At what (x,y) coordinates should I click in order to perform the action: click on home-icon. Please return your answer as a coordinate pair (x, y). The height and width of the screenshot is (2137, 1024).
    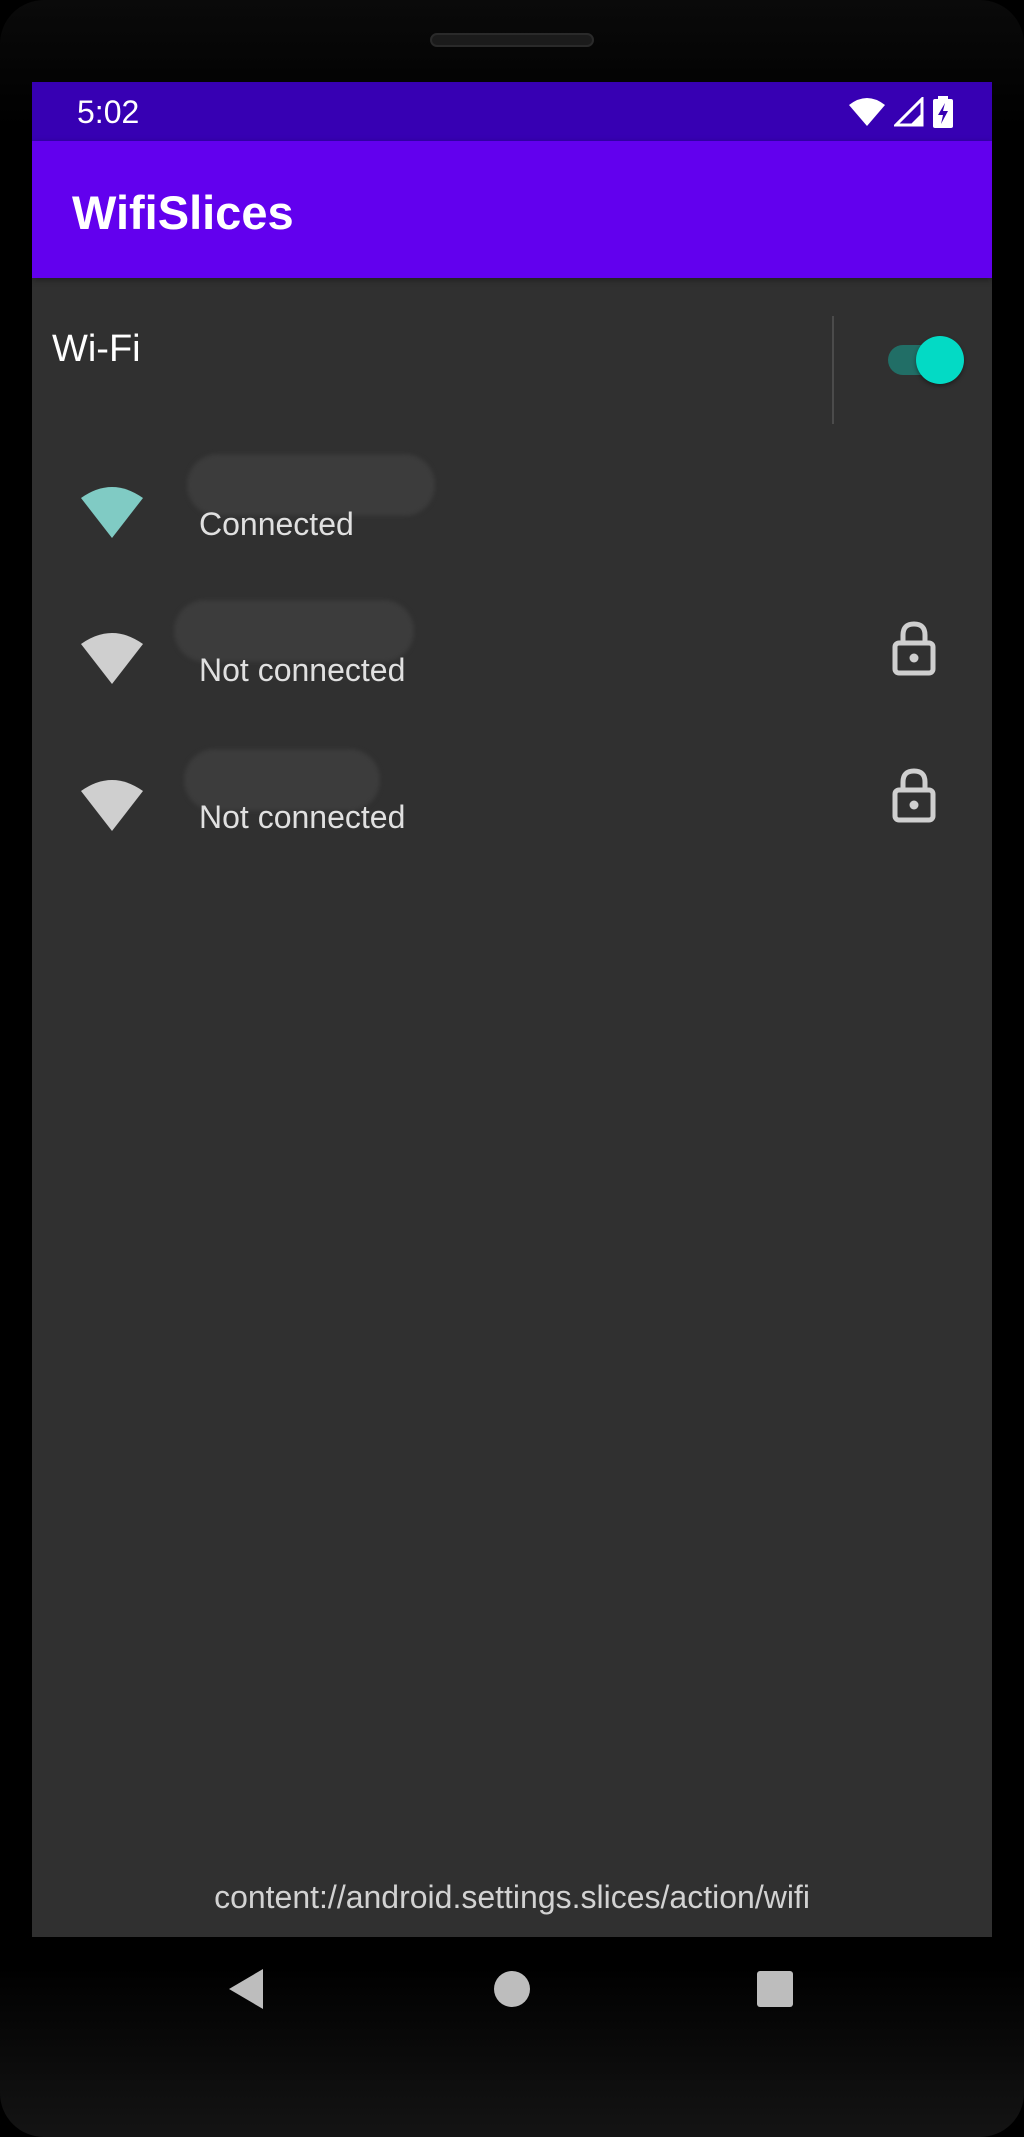
    Looking at the image, I should click on (512, 1989).